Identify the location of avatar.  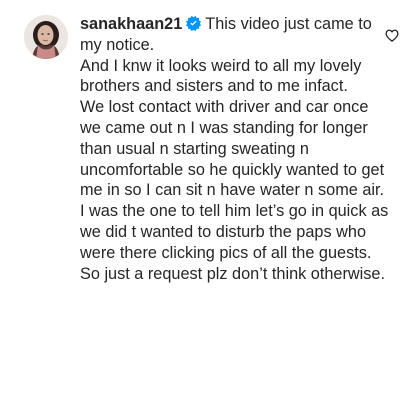
(46, 37).